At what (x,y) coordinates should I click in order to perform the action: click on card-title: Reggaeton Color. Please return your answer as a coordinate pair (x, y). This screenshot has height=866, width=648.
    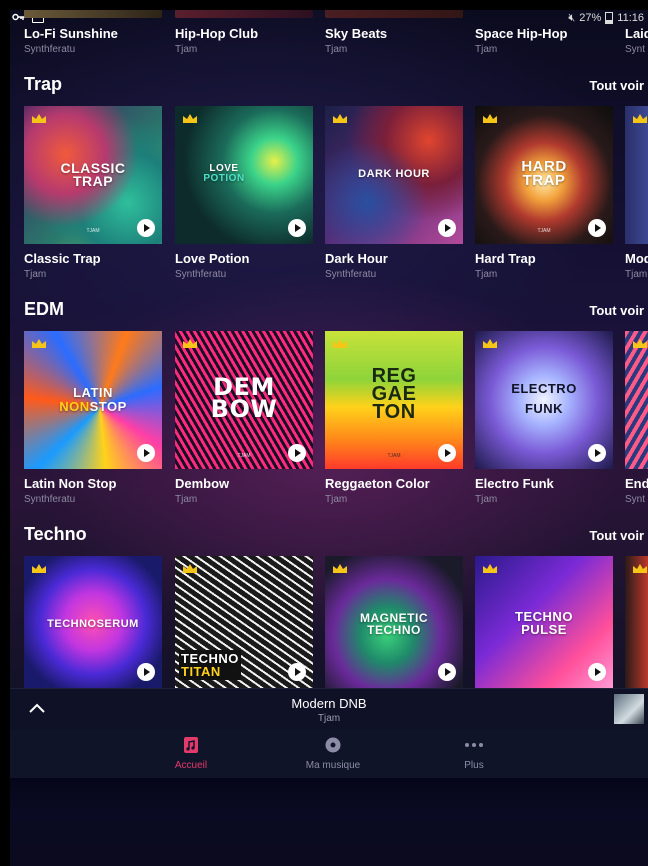
    Looking at the image, I should click on (377, 483).